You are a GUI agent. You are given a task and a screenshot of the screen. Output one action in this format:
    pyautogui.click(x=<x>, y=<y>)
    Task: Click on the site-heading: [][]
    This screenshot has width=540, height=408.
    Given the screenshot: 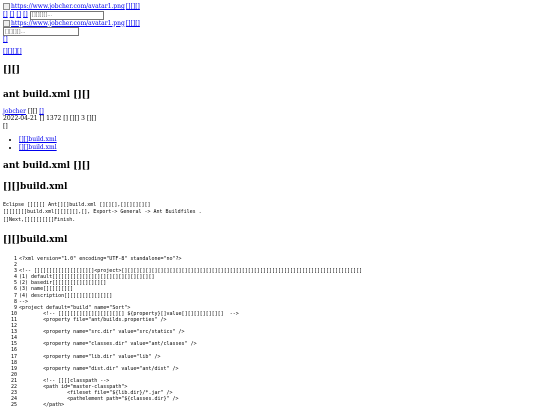 What is the action you would take?
    pyautogui.click(x=12, y=70)
    